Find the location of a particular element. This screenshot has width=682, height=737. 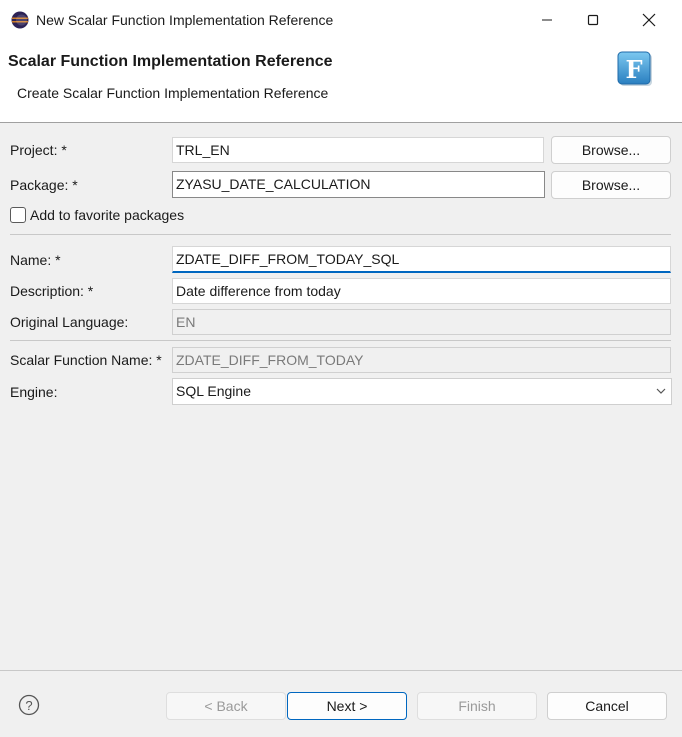

cancel-button: Cancel is located at coordinates (607, 706).